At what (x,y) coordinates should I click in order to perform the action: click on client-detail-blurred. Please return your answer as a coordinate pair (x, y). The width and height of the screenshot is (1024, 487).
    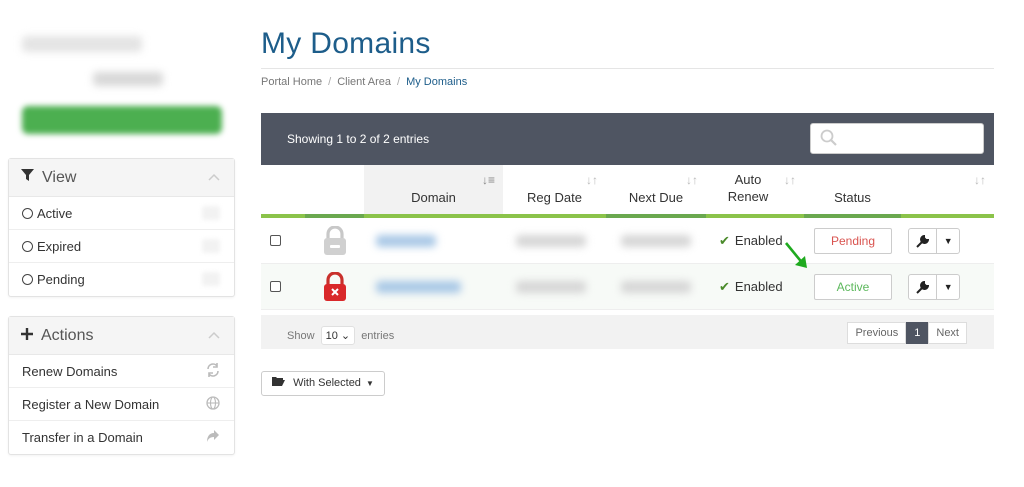
    Looking at the image, I should click on (128, 79).